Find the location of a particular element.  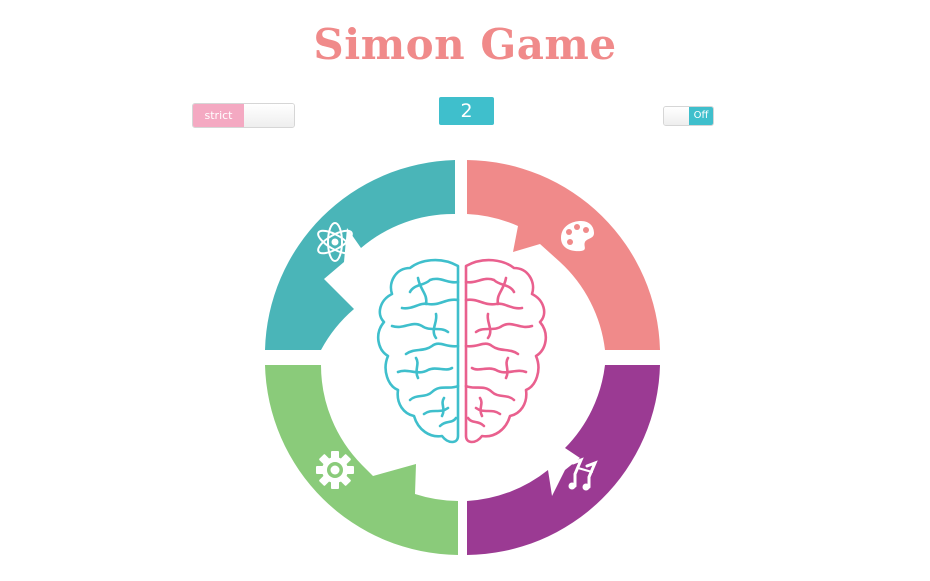

pad-red is located at coordinates (563, 255).